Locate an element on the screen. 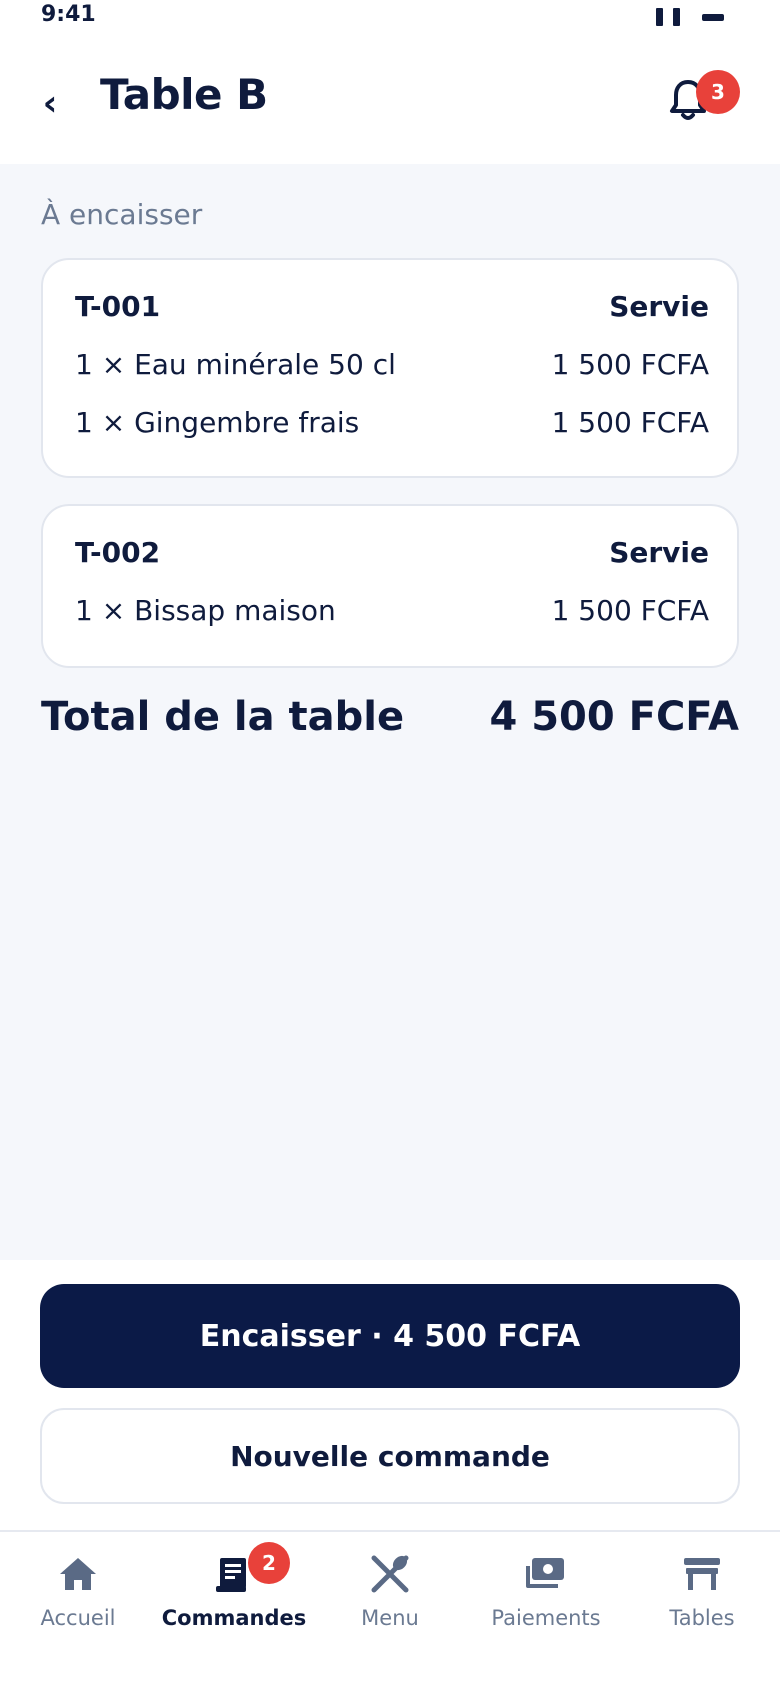 The width and height of the screenshot is (780, 1688). status-time: 9:41 is located at coordinates (68, 14).